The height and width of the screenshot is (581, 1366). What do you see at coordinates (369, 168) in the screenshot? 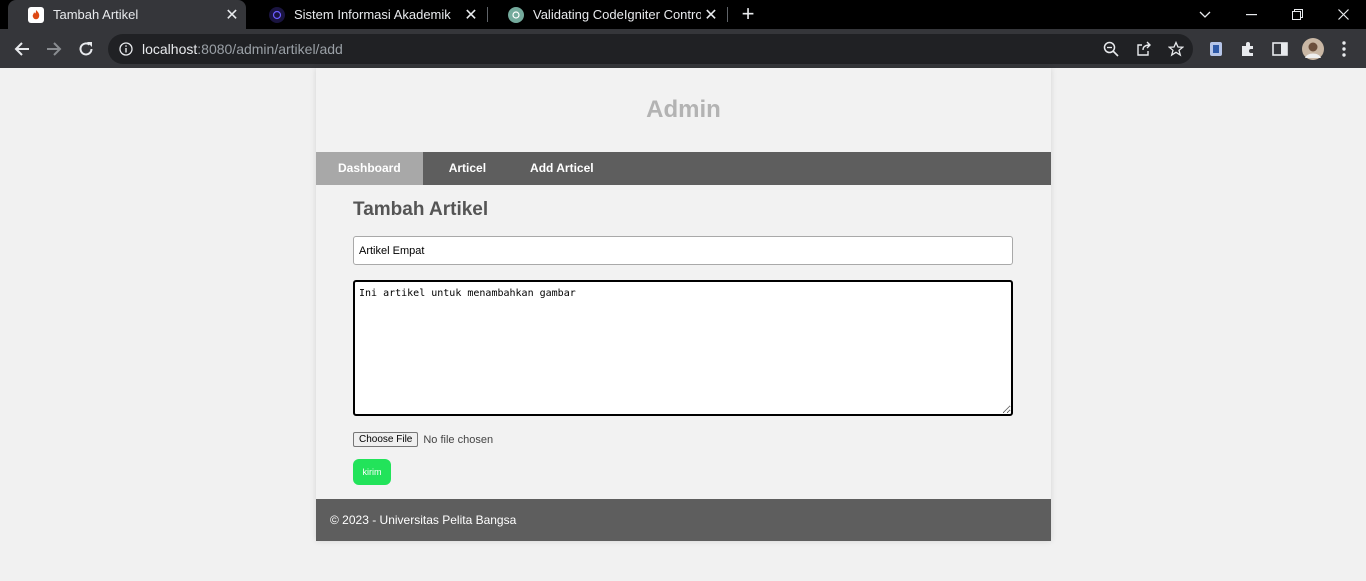
I see `nav-item-dashboard: Dashboard` at bounding box center [369, 168].